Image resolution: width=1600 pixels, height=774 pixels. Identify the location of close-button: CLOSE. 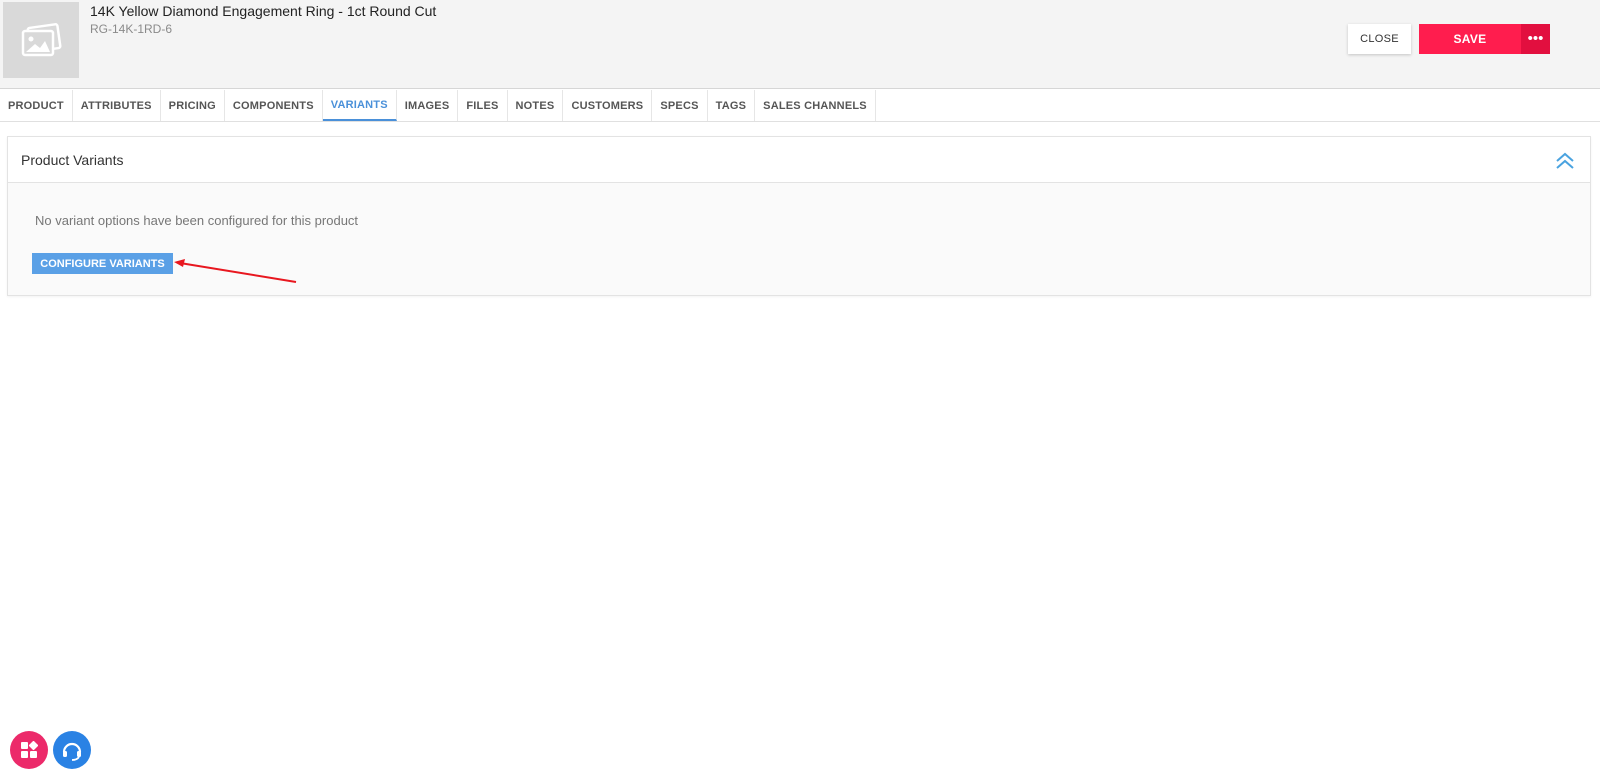
(1379, 39).